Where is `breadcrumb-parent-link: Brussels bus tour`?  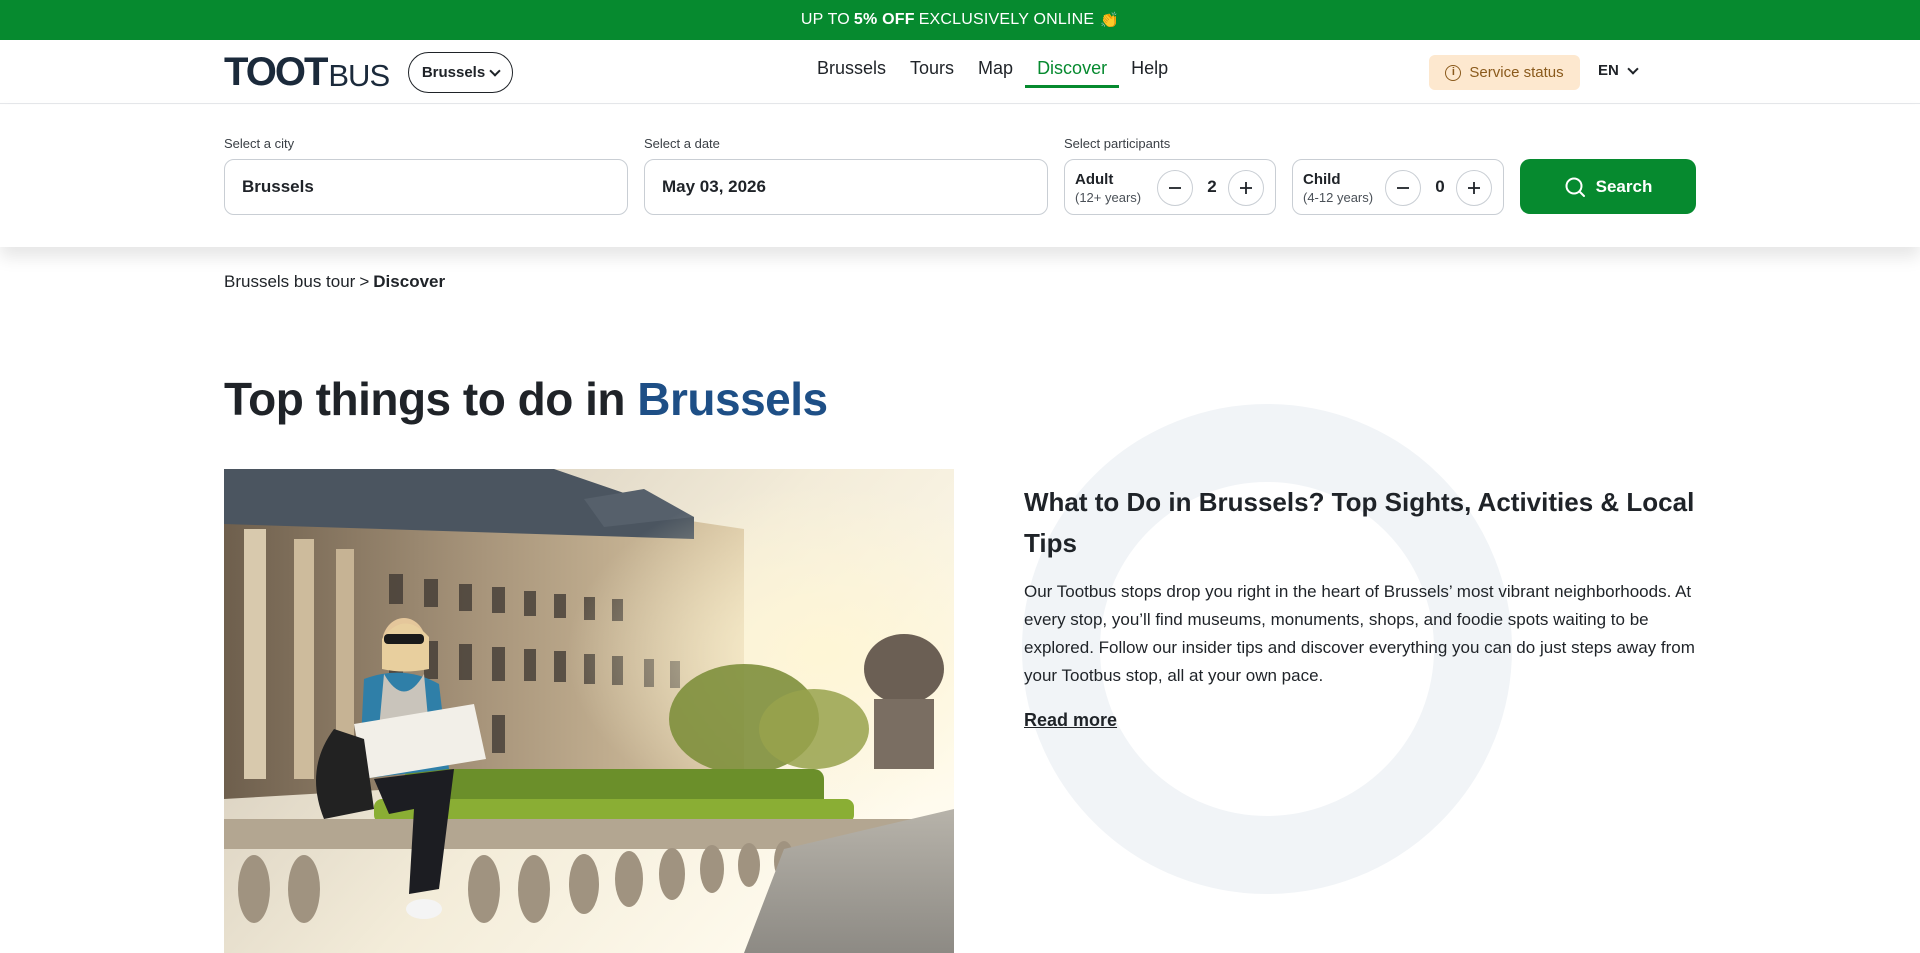
breadcrumb-parent-link: Brussels bus tour is located at coordinates (289, 281).